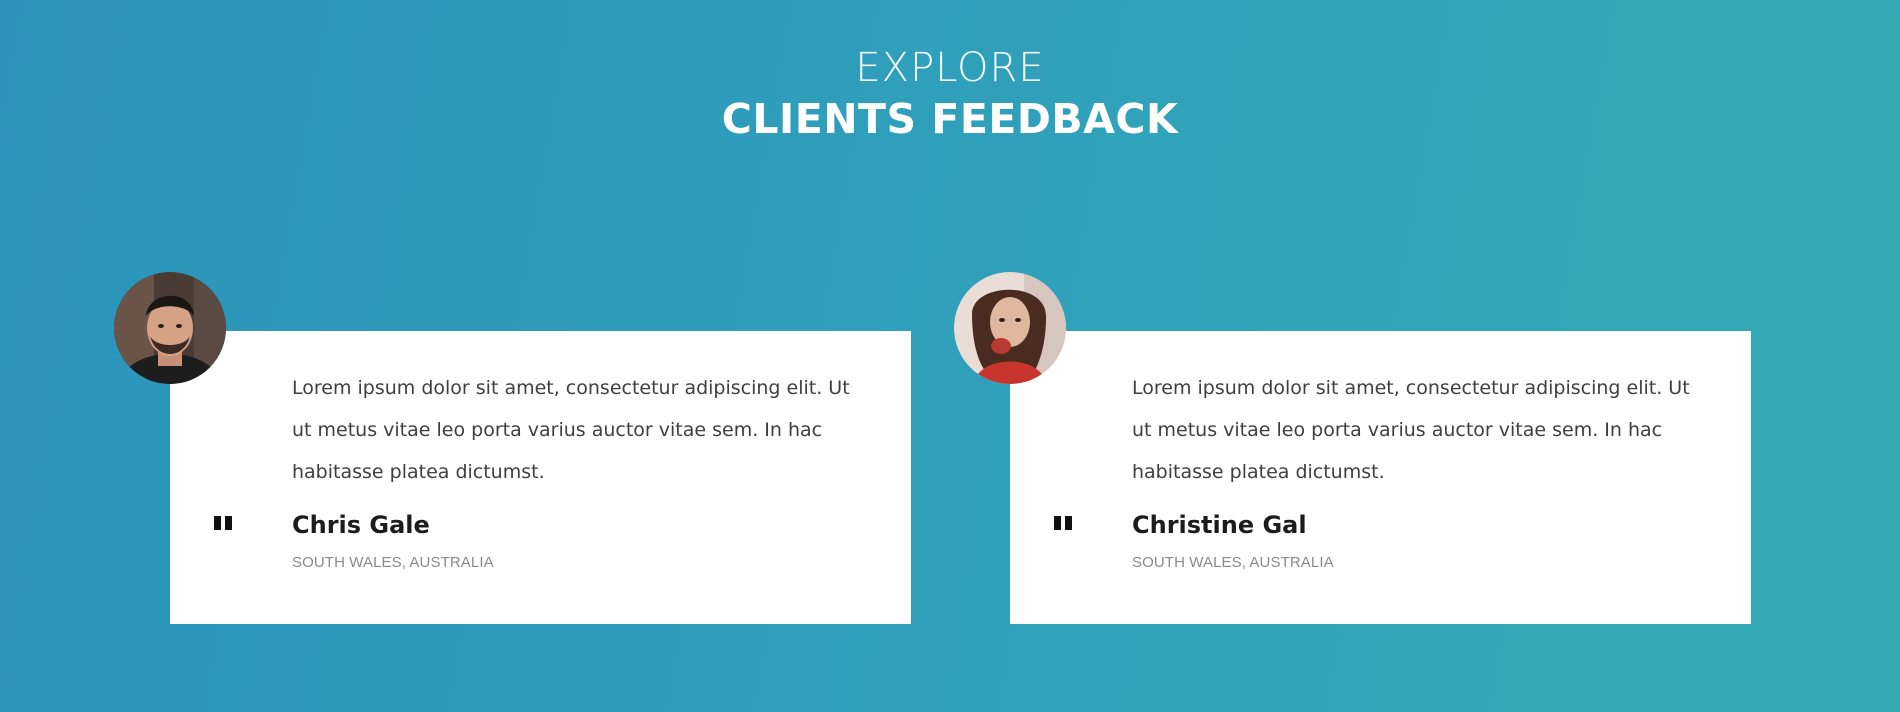  Describe the element at coordinates (950, 93) in the screenshot. I see `section-heading: EXPLORE CLIENTS FEEDBACK` at that location.